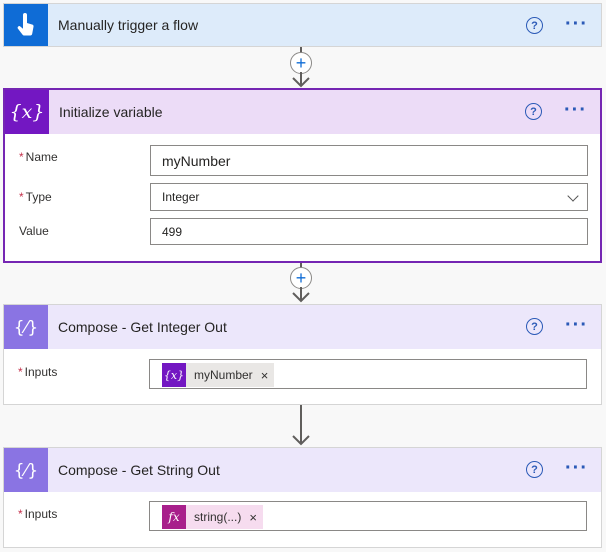 This screenshot has width=606, height=552. I want to click on touch-hand-icon, so click(26, 25).